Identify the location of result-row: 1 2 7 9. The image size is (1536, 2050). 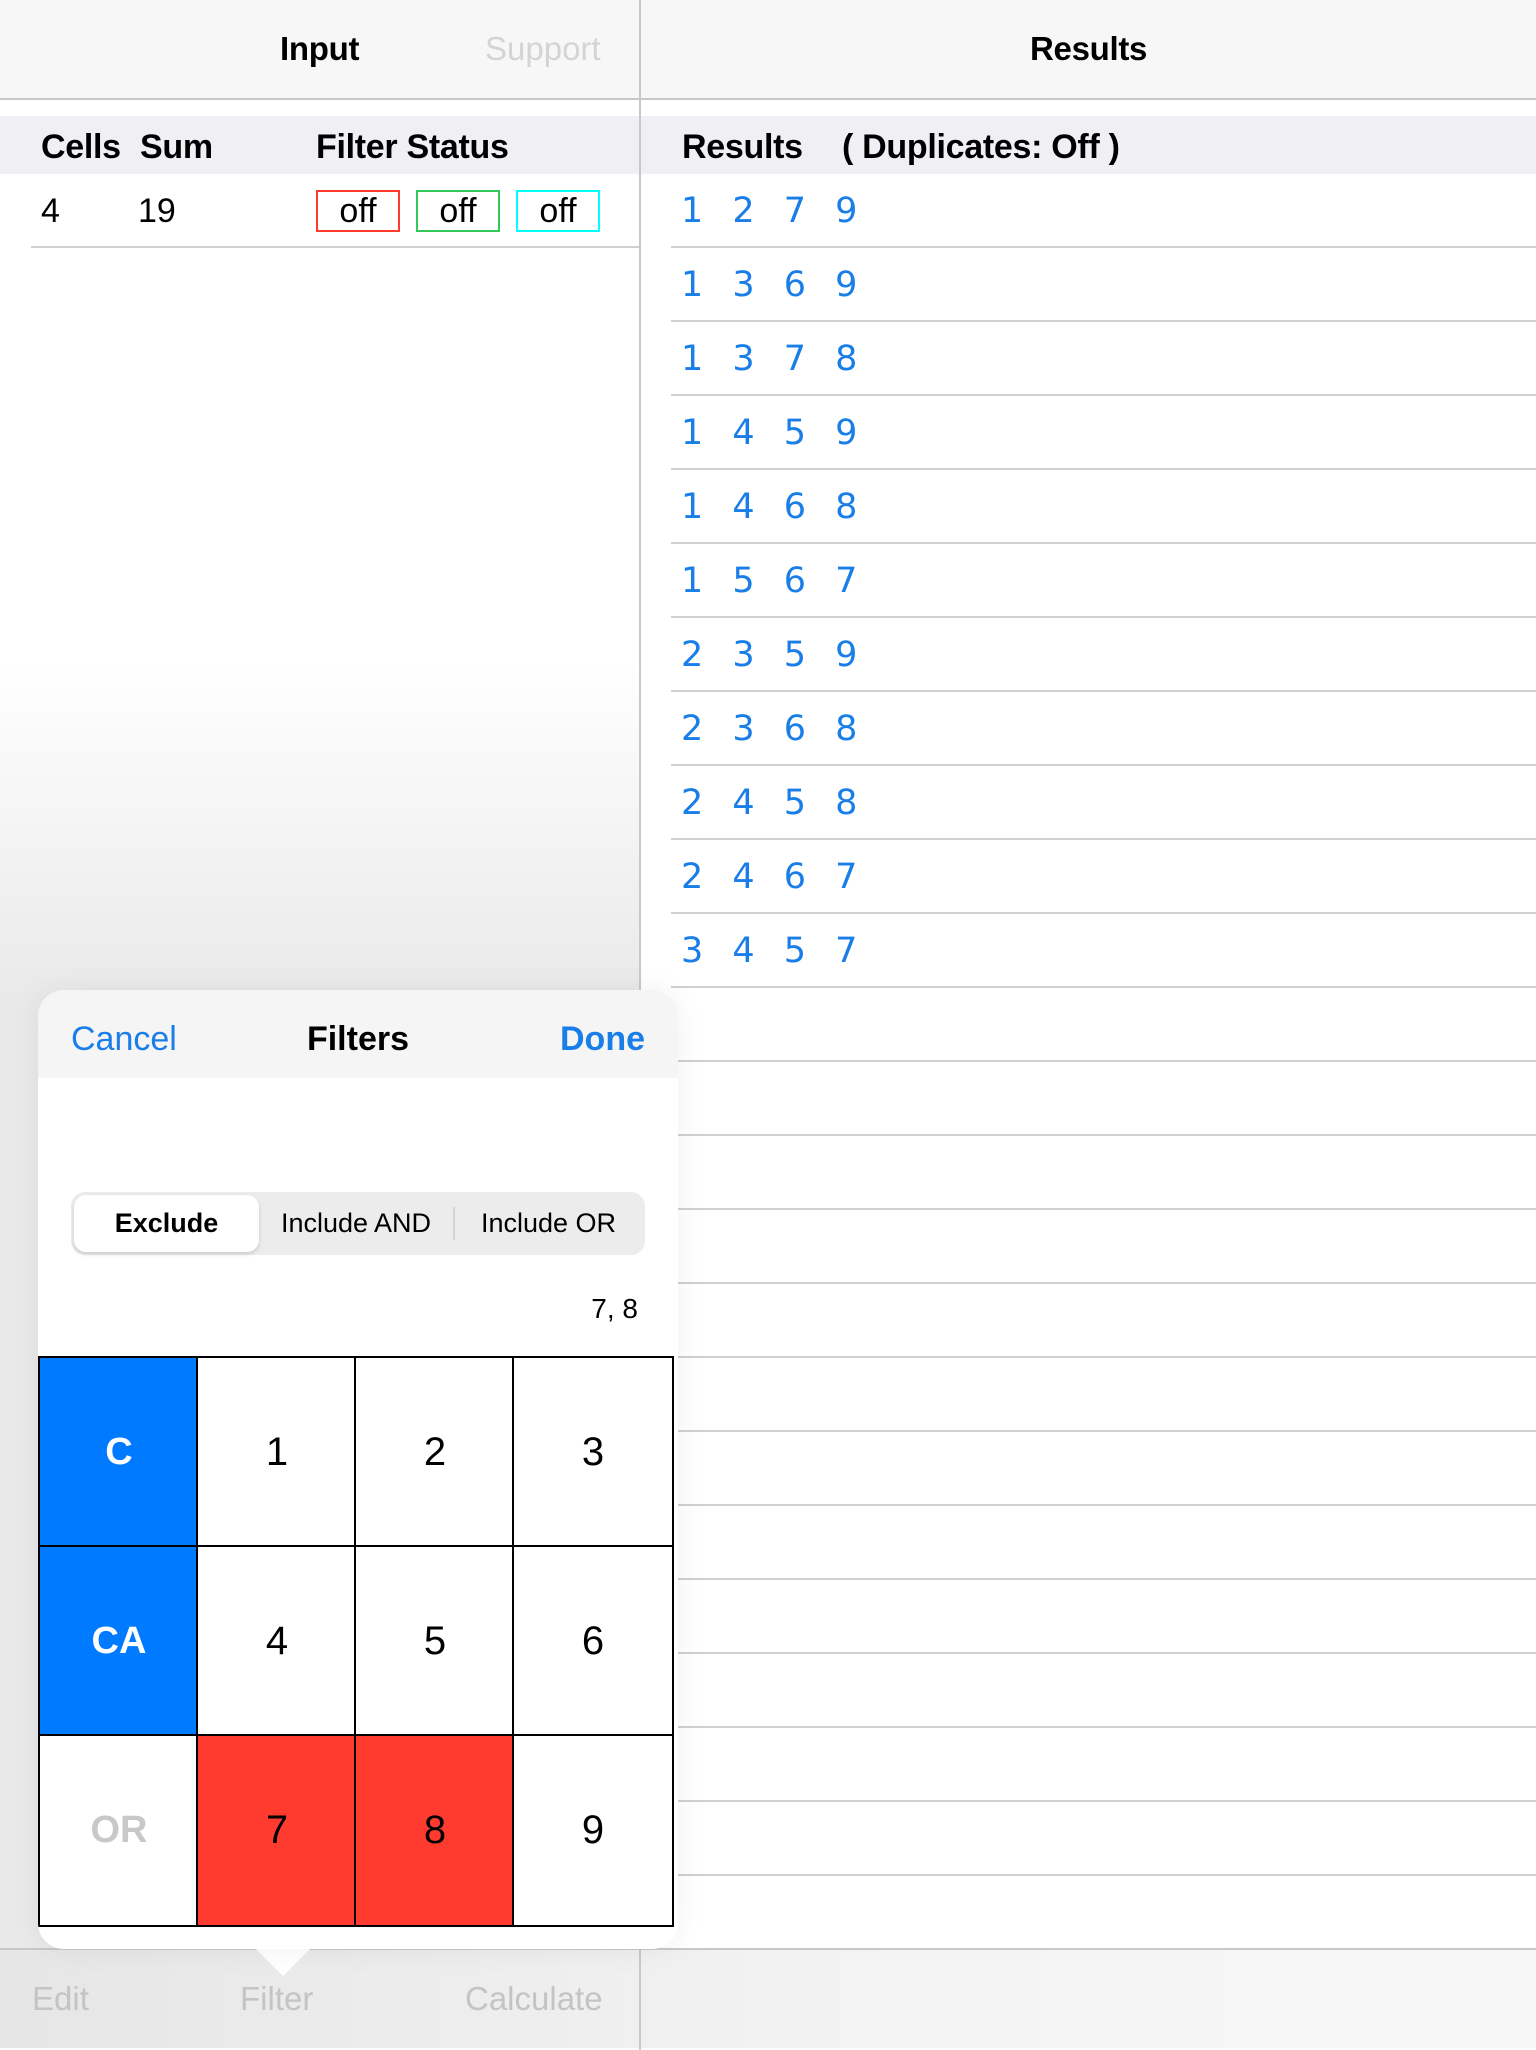
(1088, 211).